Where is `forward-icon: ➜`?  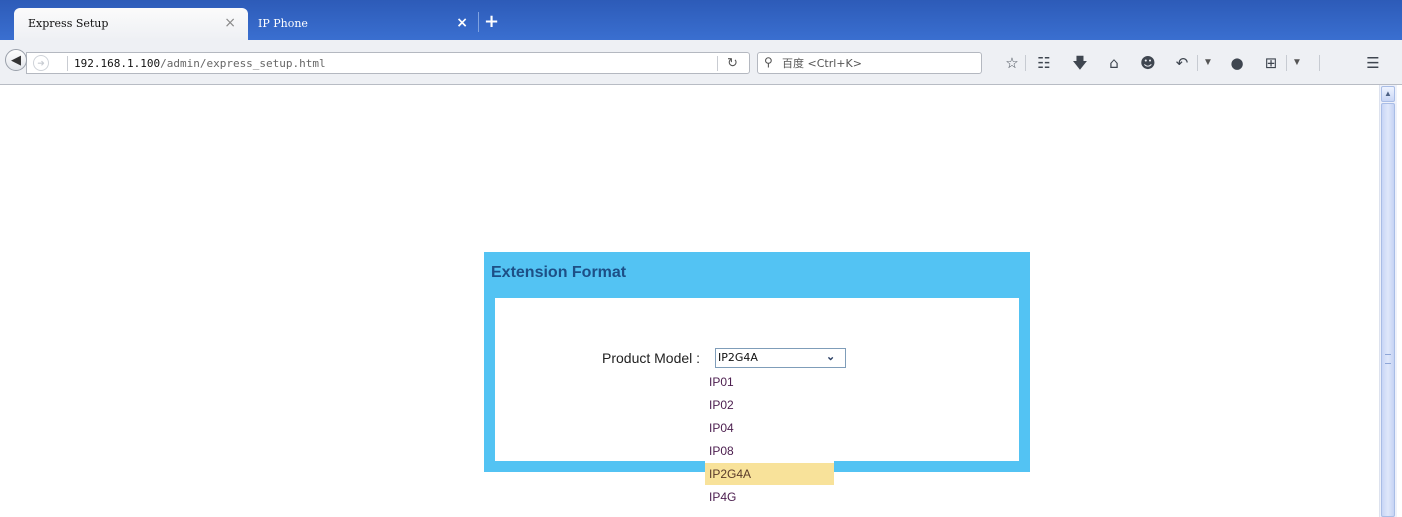
forward-icon: ➜ is located at coordinates (41, 63).